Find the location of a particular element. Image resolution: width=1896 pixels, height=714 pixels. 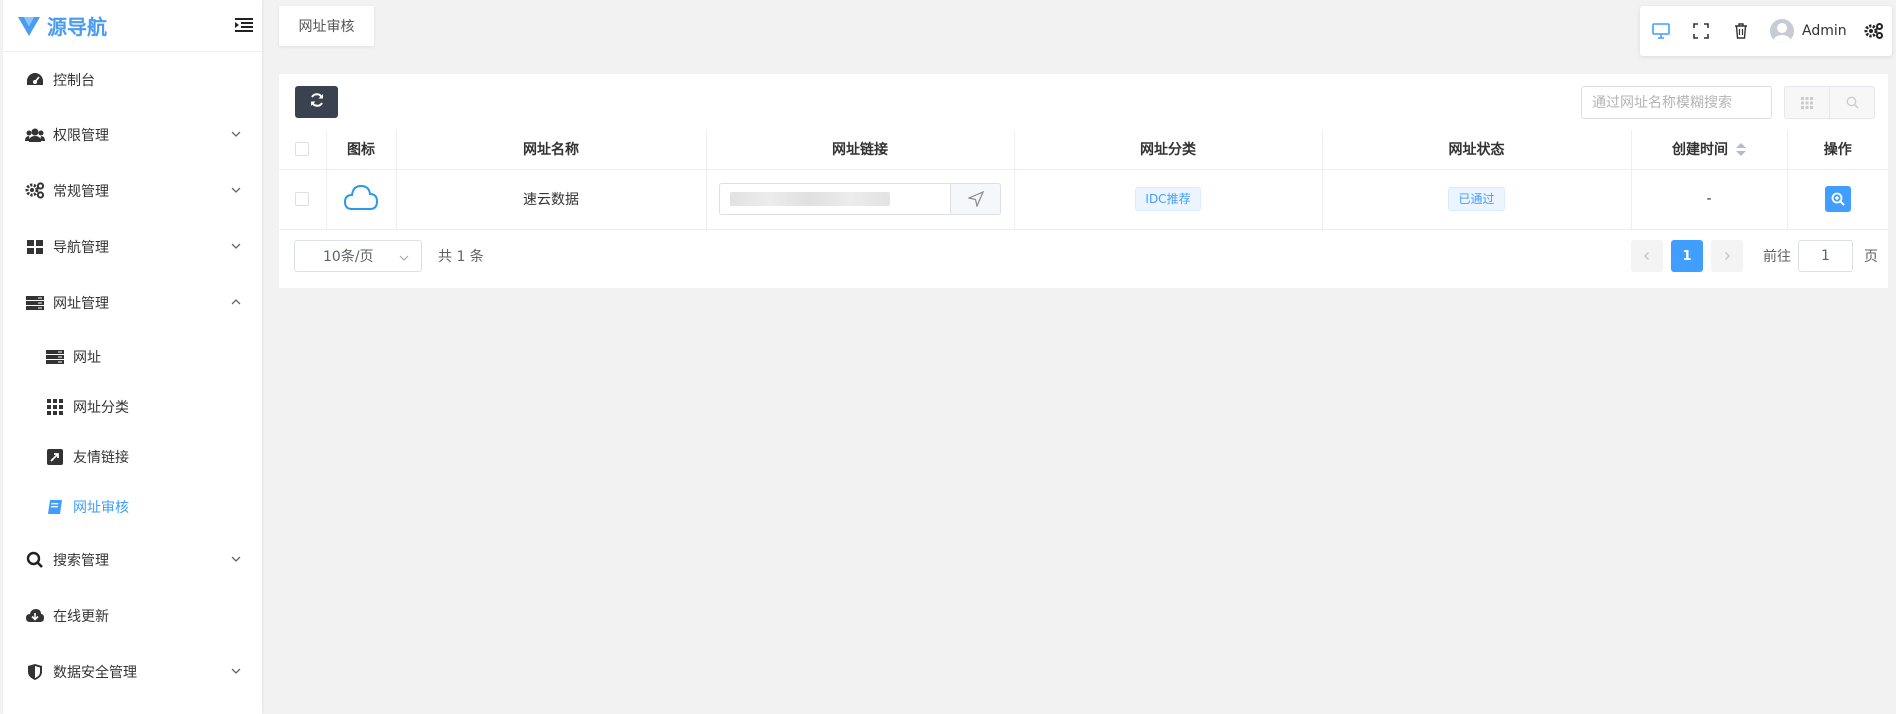

category-tag: IDC推荐 is located at coordinates (1168, 199).